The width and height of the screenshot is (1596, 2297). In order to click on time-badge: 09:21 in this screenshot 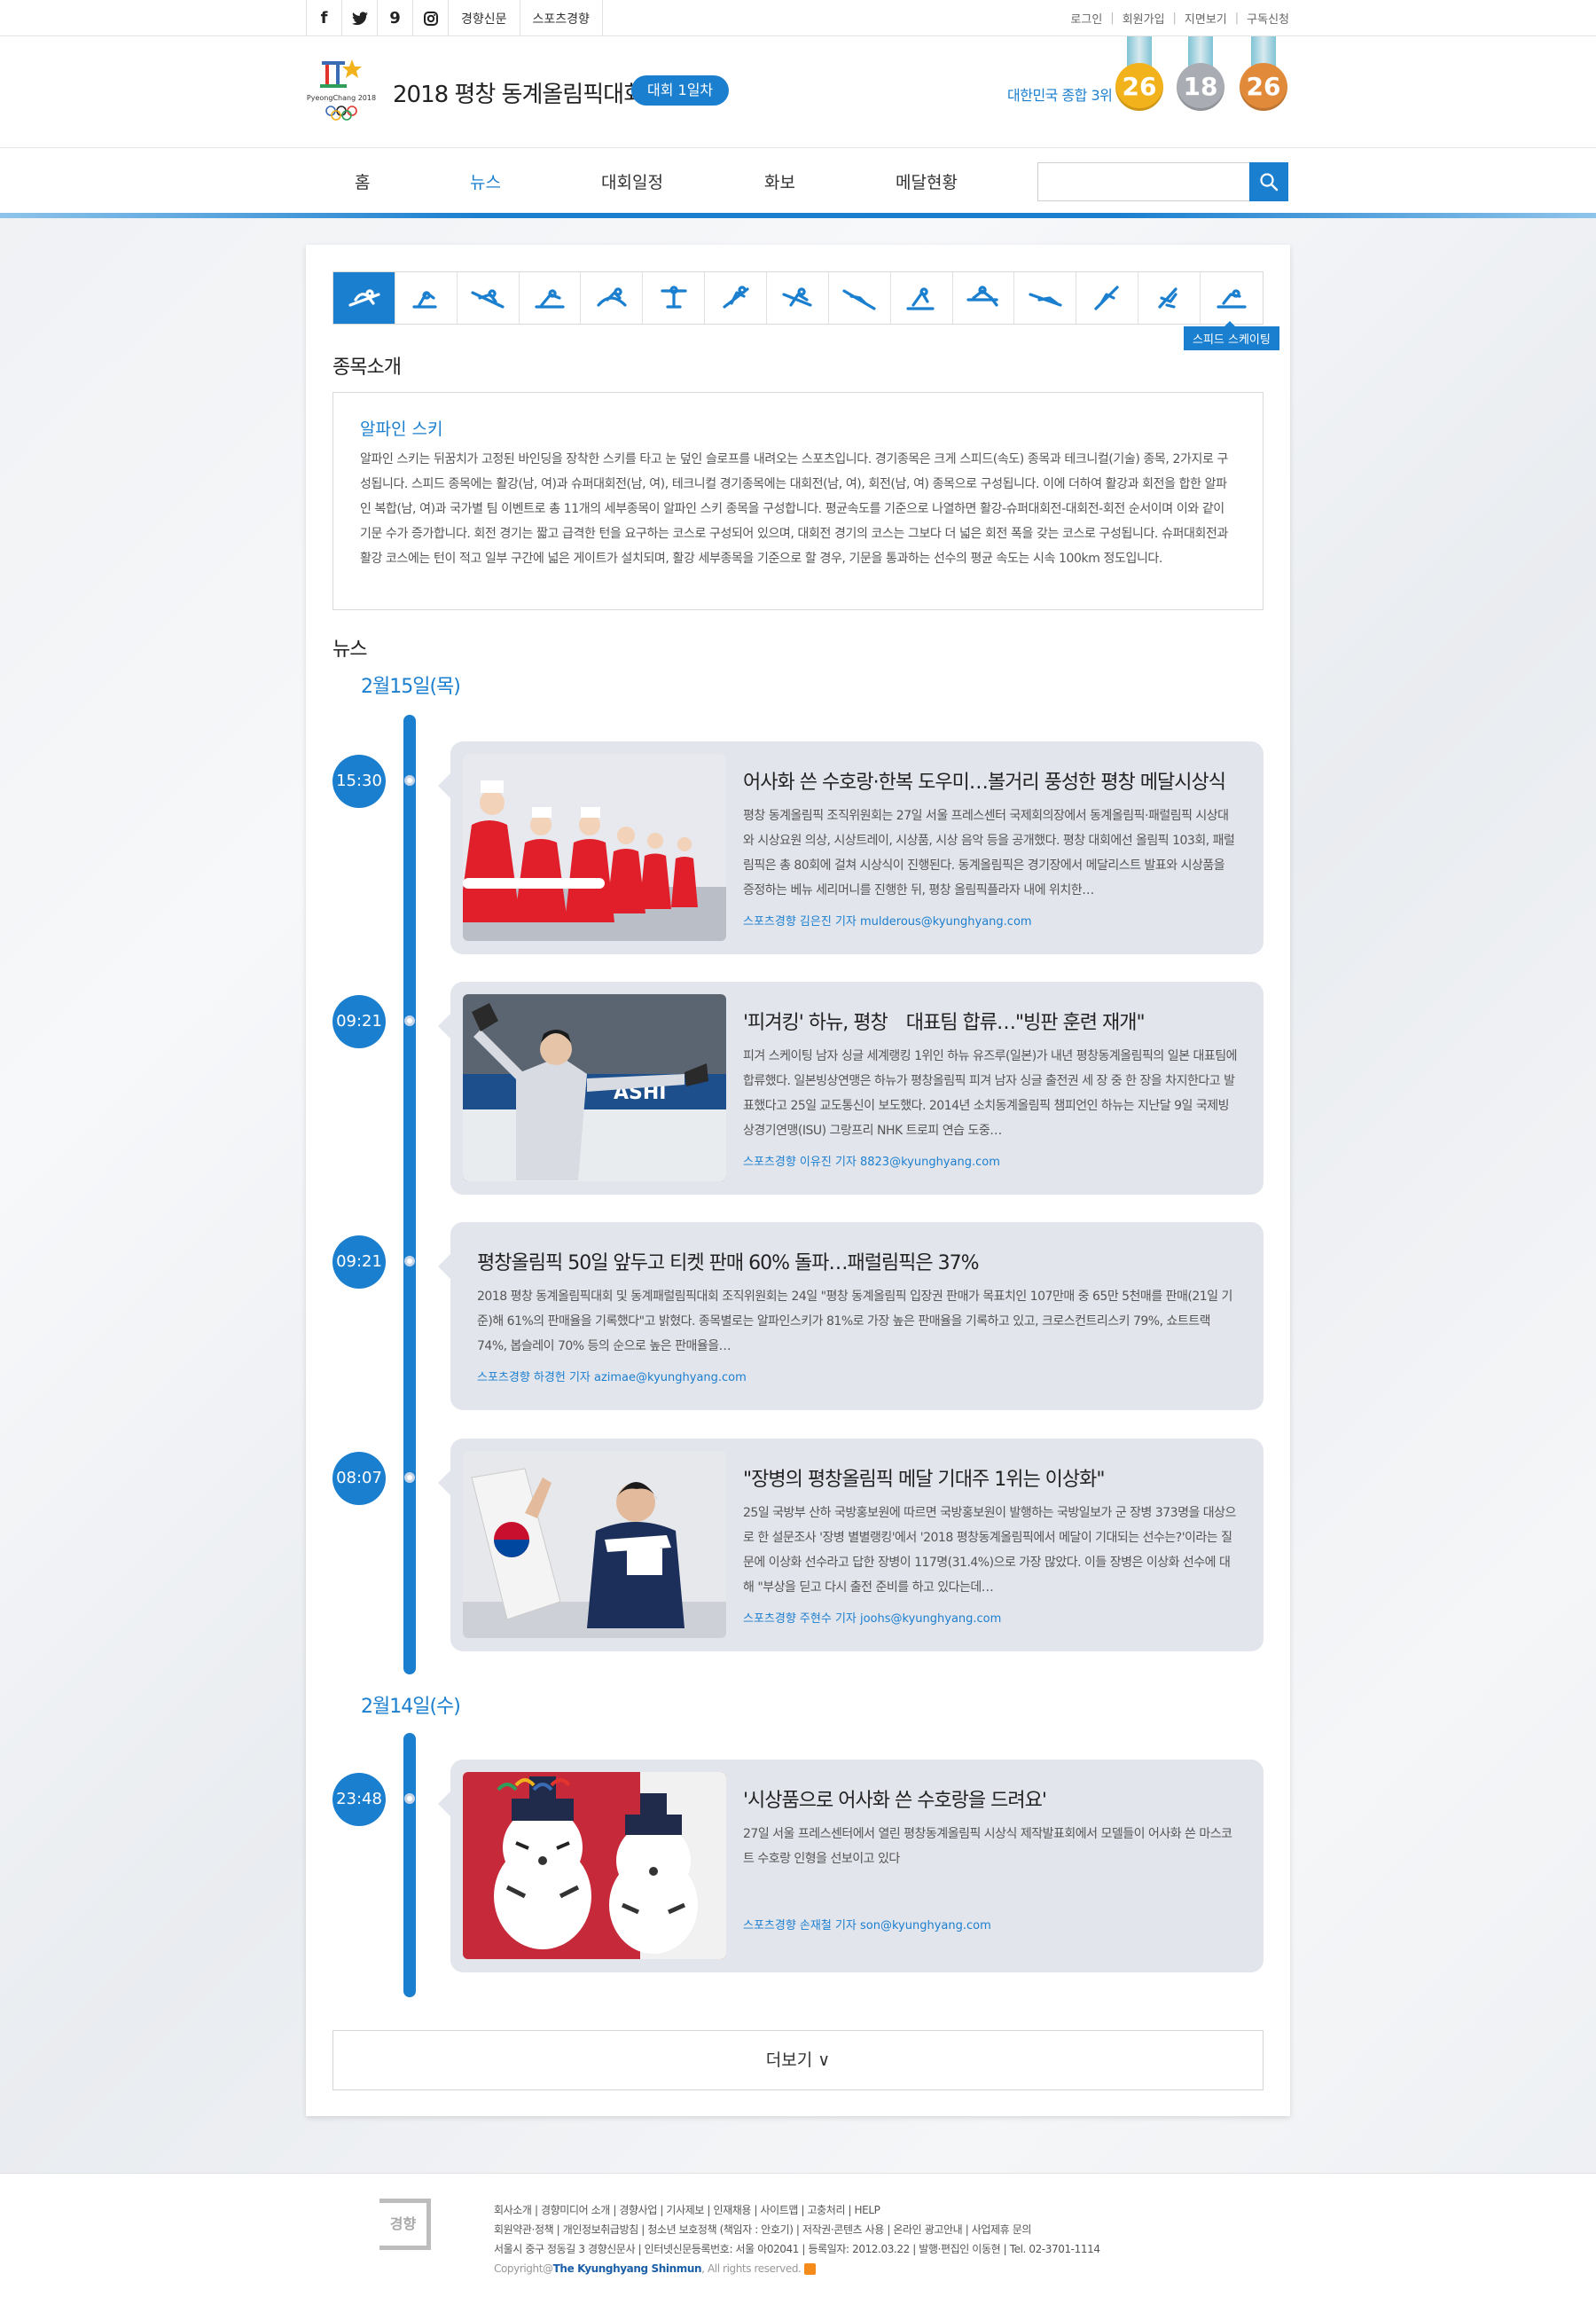, I will do `click(359, 1262)`.